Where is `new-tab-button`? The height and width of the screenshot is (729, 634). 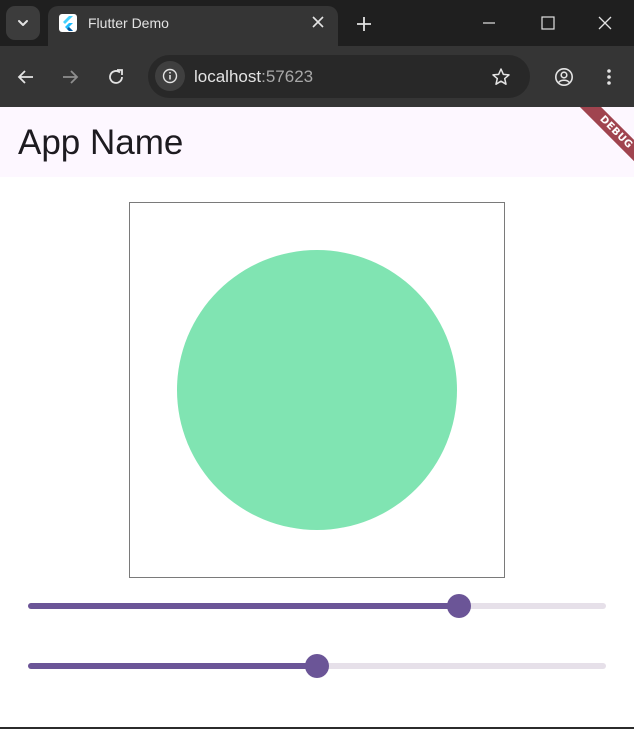 new-tab-button is located at coordinates (364, 24).